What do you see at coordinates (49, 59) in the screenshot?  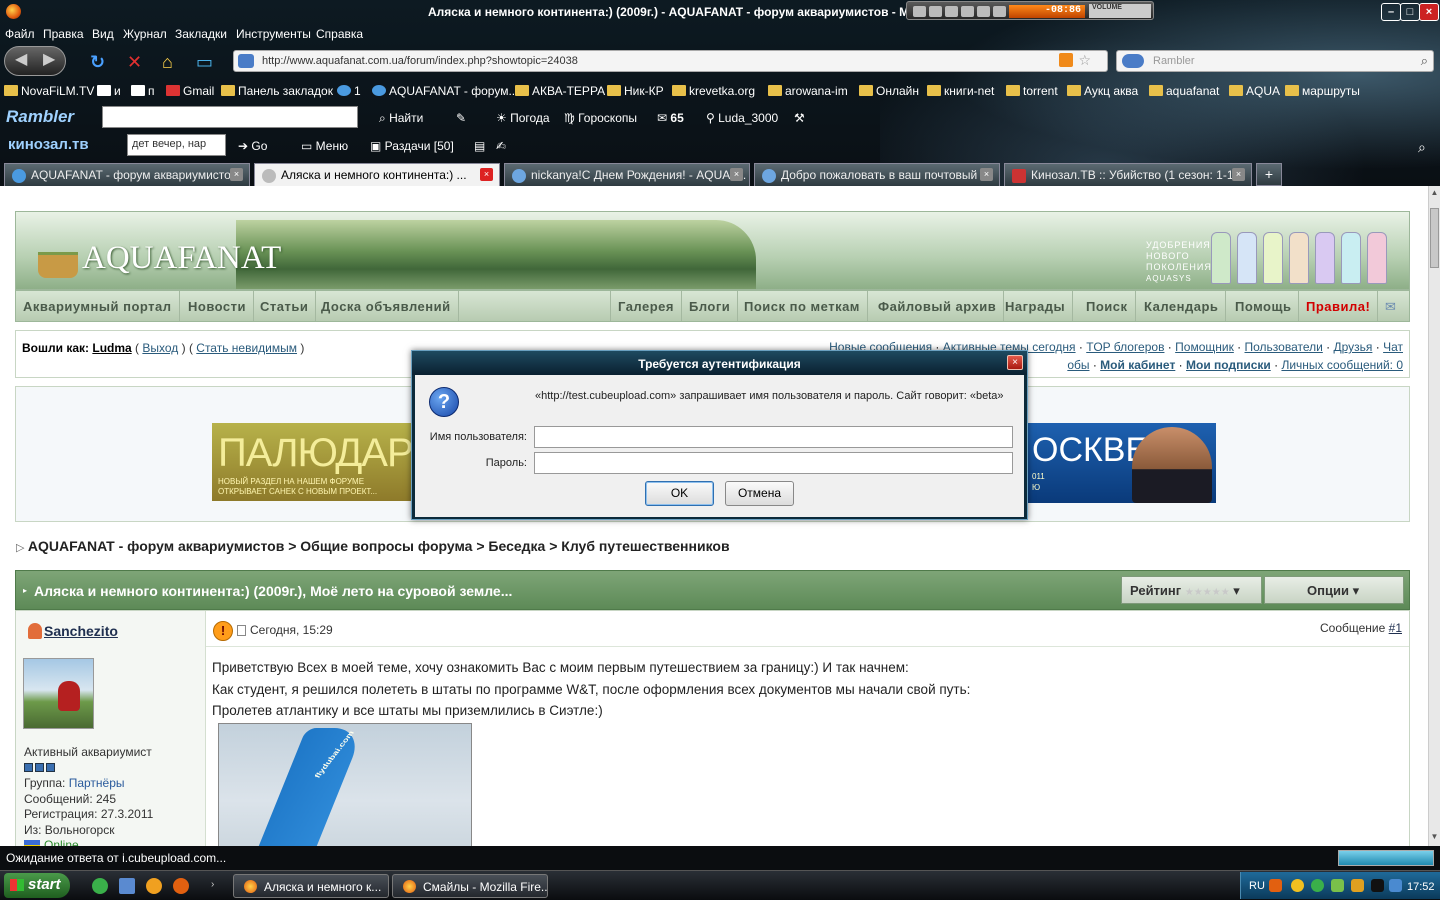 I see `forward-arrow-icon: ▶` at bounding box center [49, 59].